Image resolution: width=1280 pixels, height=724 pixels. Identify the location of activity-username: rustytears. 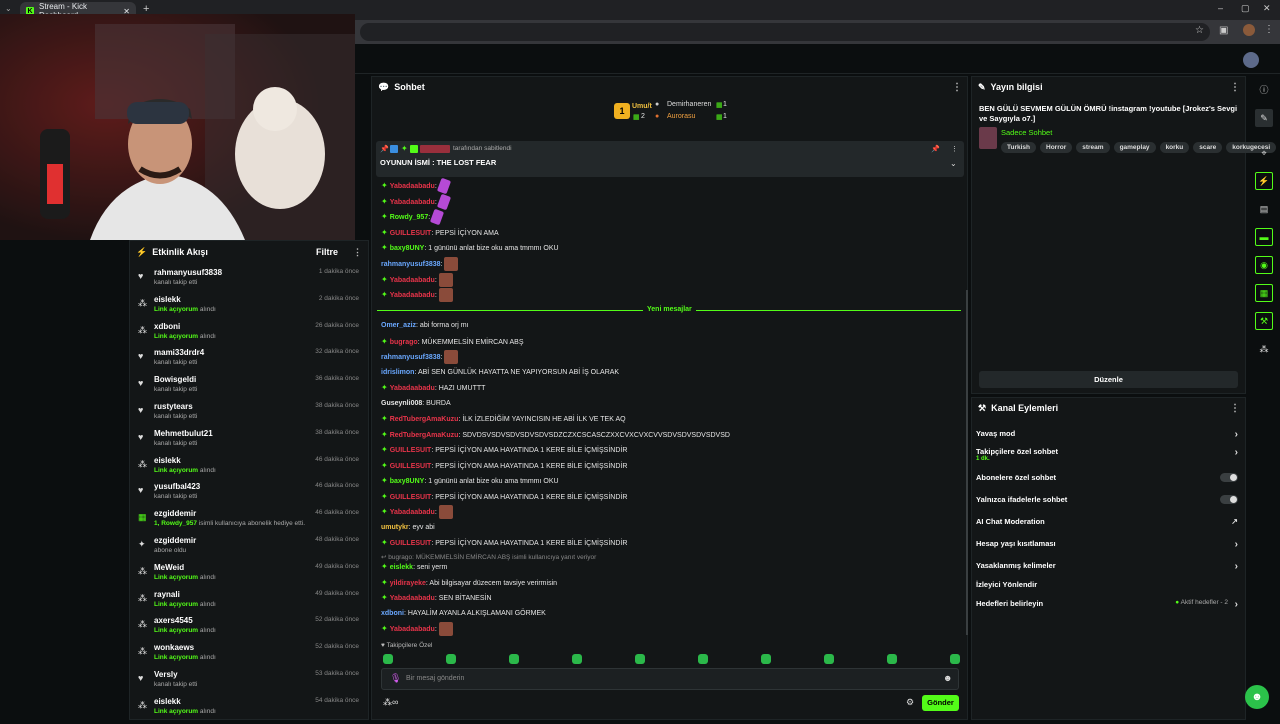
(173, 406).